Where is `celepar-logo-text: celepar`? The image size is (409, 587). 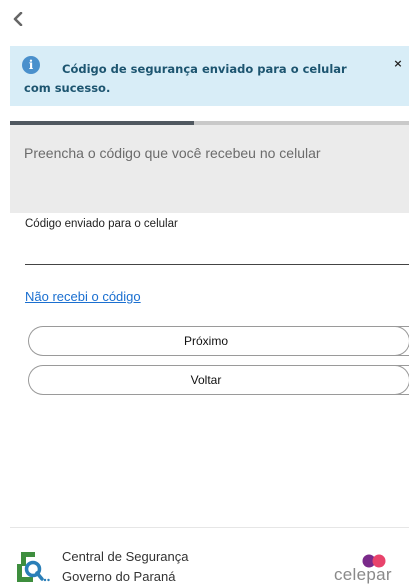 celepar-logo-text: celepar is located at coordinates (363, 574).